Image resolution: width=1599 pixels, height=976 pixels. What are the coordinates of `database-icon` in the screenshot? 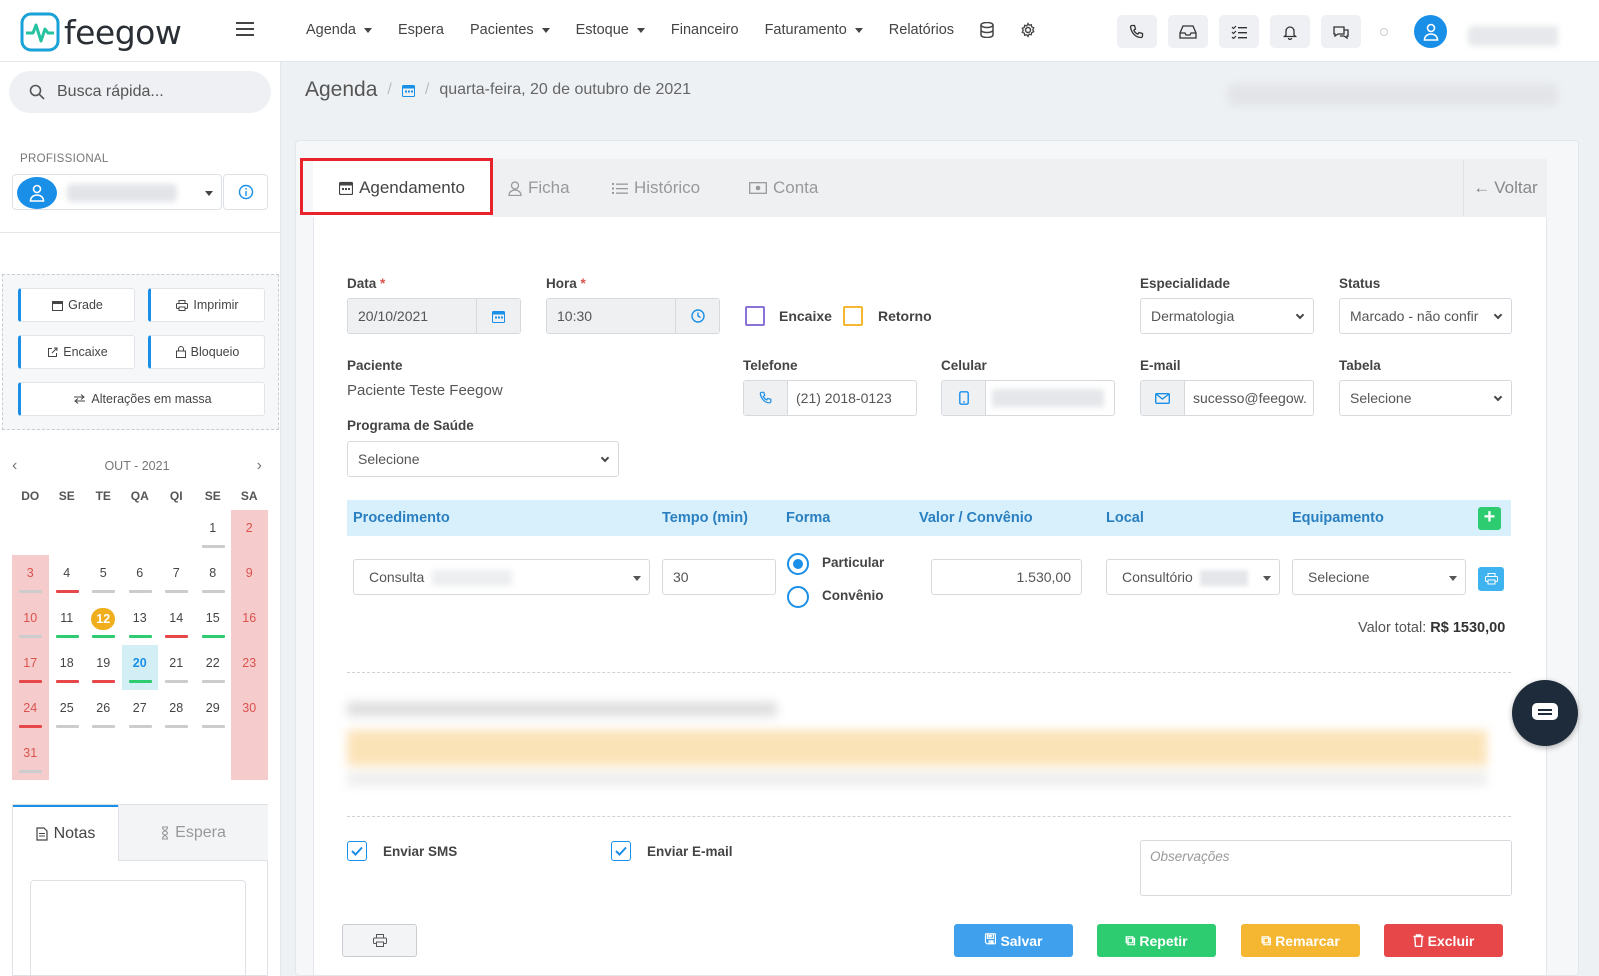 It's located at (987, 30).